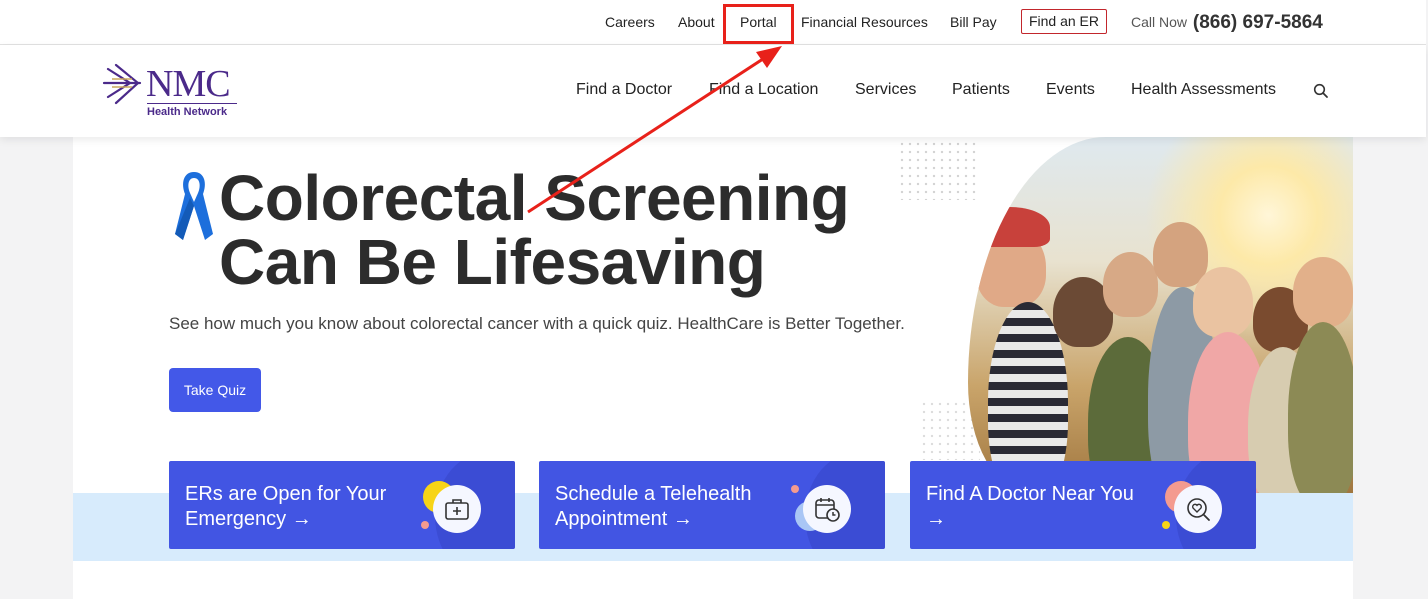 The image size is (1428, 599). Describe the element at coordinates (653, 494) in the screenshot. I see `telehealth-card-line-1: Schedule a Telehealth` at that location.